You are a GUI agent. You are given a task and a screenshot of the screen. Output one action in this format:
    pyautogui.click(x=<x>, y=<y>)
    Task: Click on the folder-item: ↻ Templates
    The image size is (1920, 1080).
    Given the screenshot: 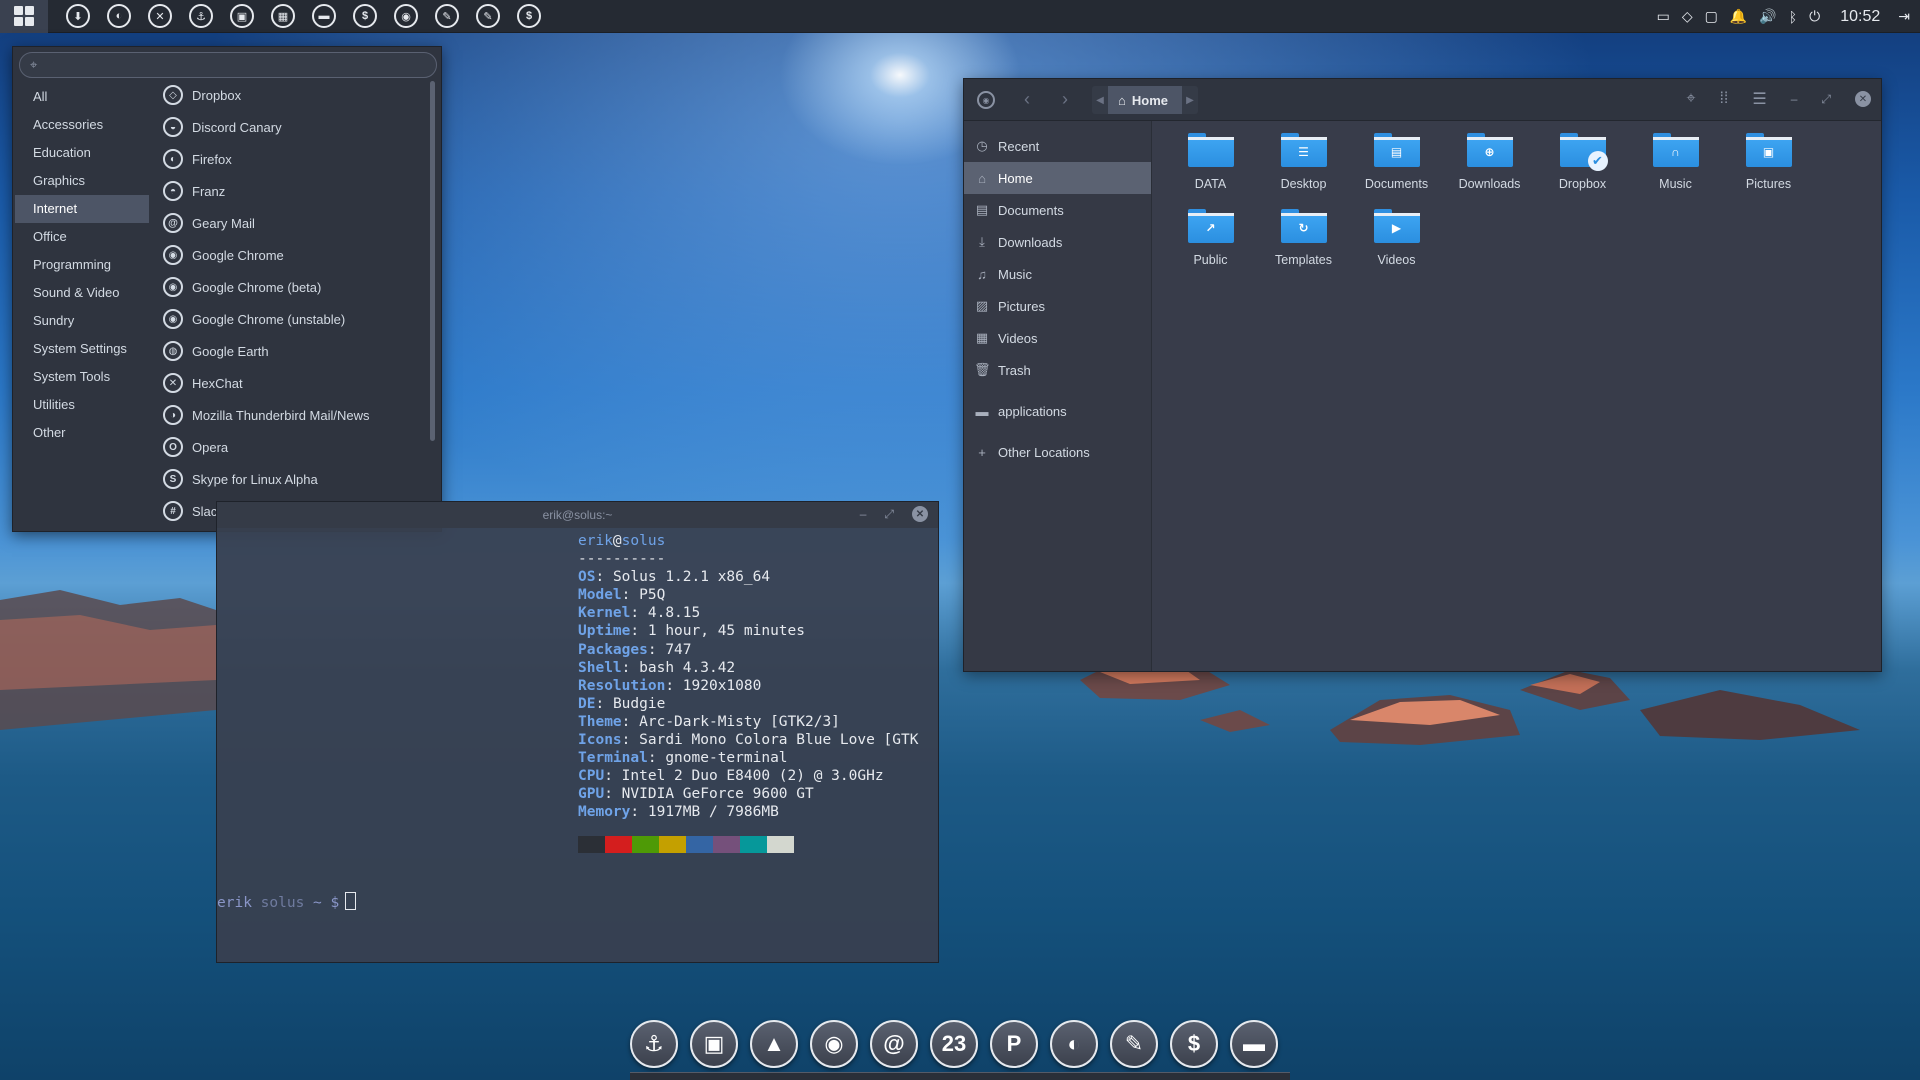 What is the action you would take?
    pyautogui.click(x=1303, y=243)
    